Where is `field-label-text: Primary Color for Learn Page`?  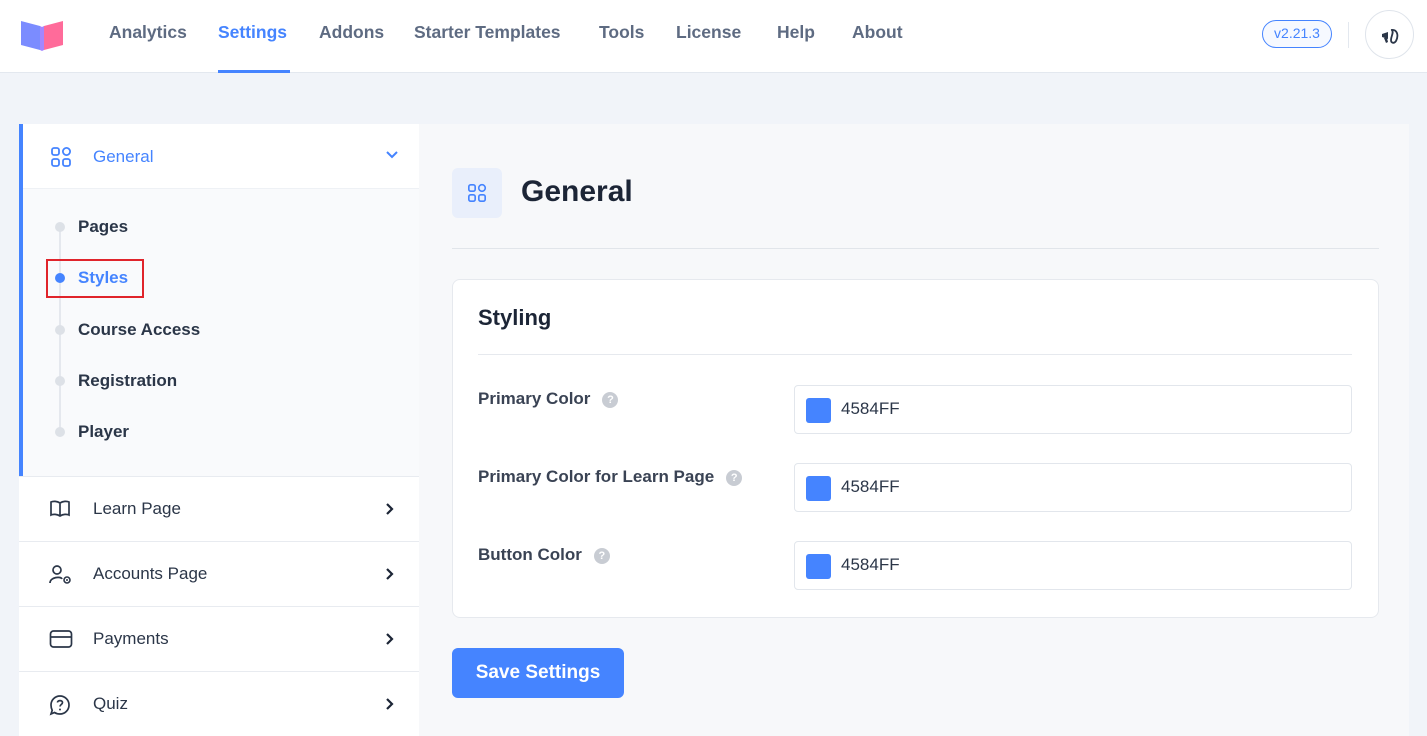 field-label-text: Primary Color for Learn Page is located at coordinates (596, 476).